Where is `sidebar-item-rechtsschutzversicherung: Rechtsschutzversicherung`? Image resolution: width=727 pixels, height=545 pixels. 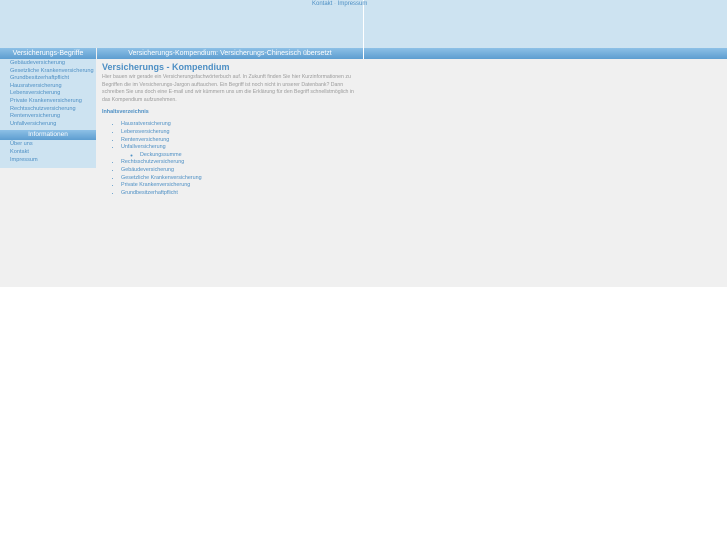 sidebar-item-rechtsschutzversicherung: Rechtsschutzversicherung is located at coordinates (48, 110).